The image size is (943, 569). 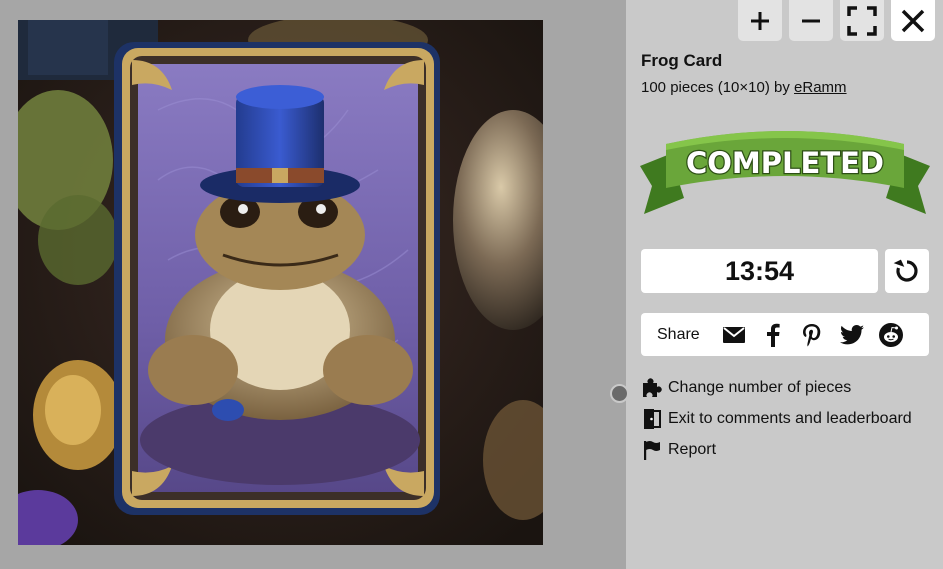 I want to click on exit-label: Exit to comments and leaderboard, so click(x=790, y=418).